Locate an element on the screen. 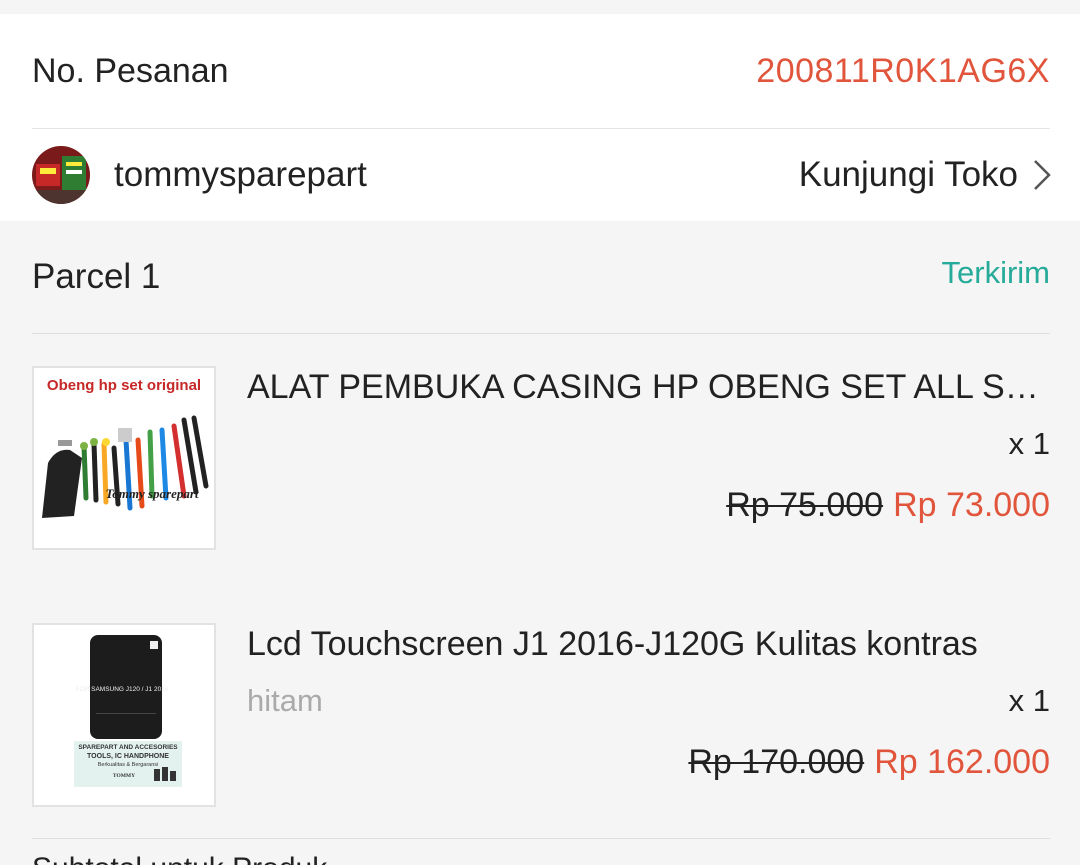 The image size is (1080, 865). visit-shop-label: Kunjungi Toko is located at coordinates (908, 174).